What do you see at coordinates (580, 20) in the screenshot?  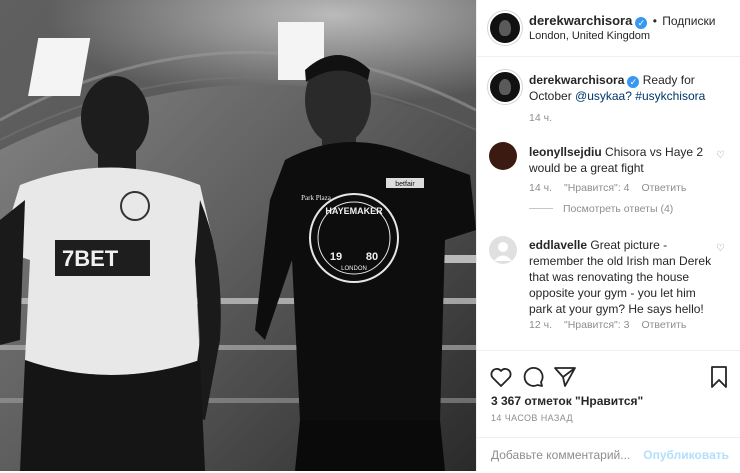 I see `author-username: derekwarchisora` at bounding box center [580, 20].